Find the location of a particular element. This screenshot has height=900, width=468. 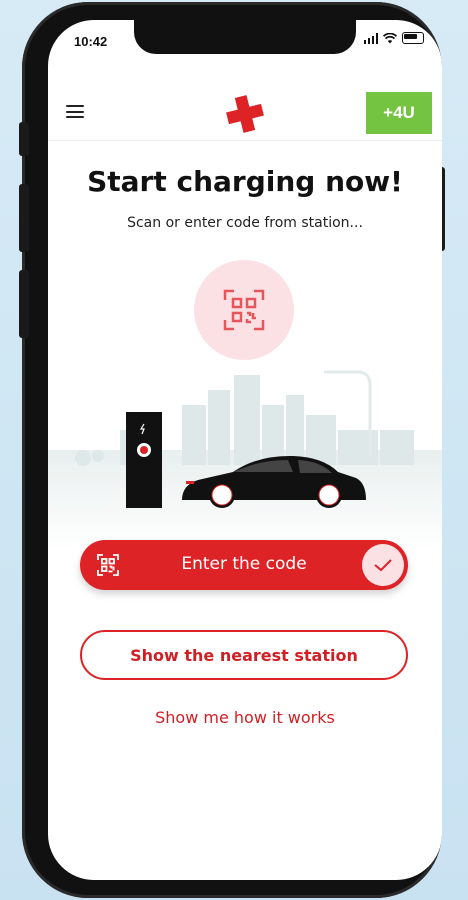

qr-scan-button is located at coordinates (244, 310).